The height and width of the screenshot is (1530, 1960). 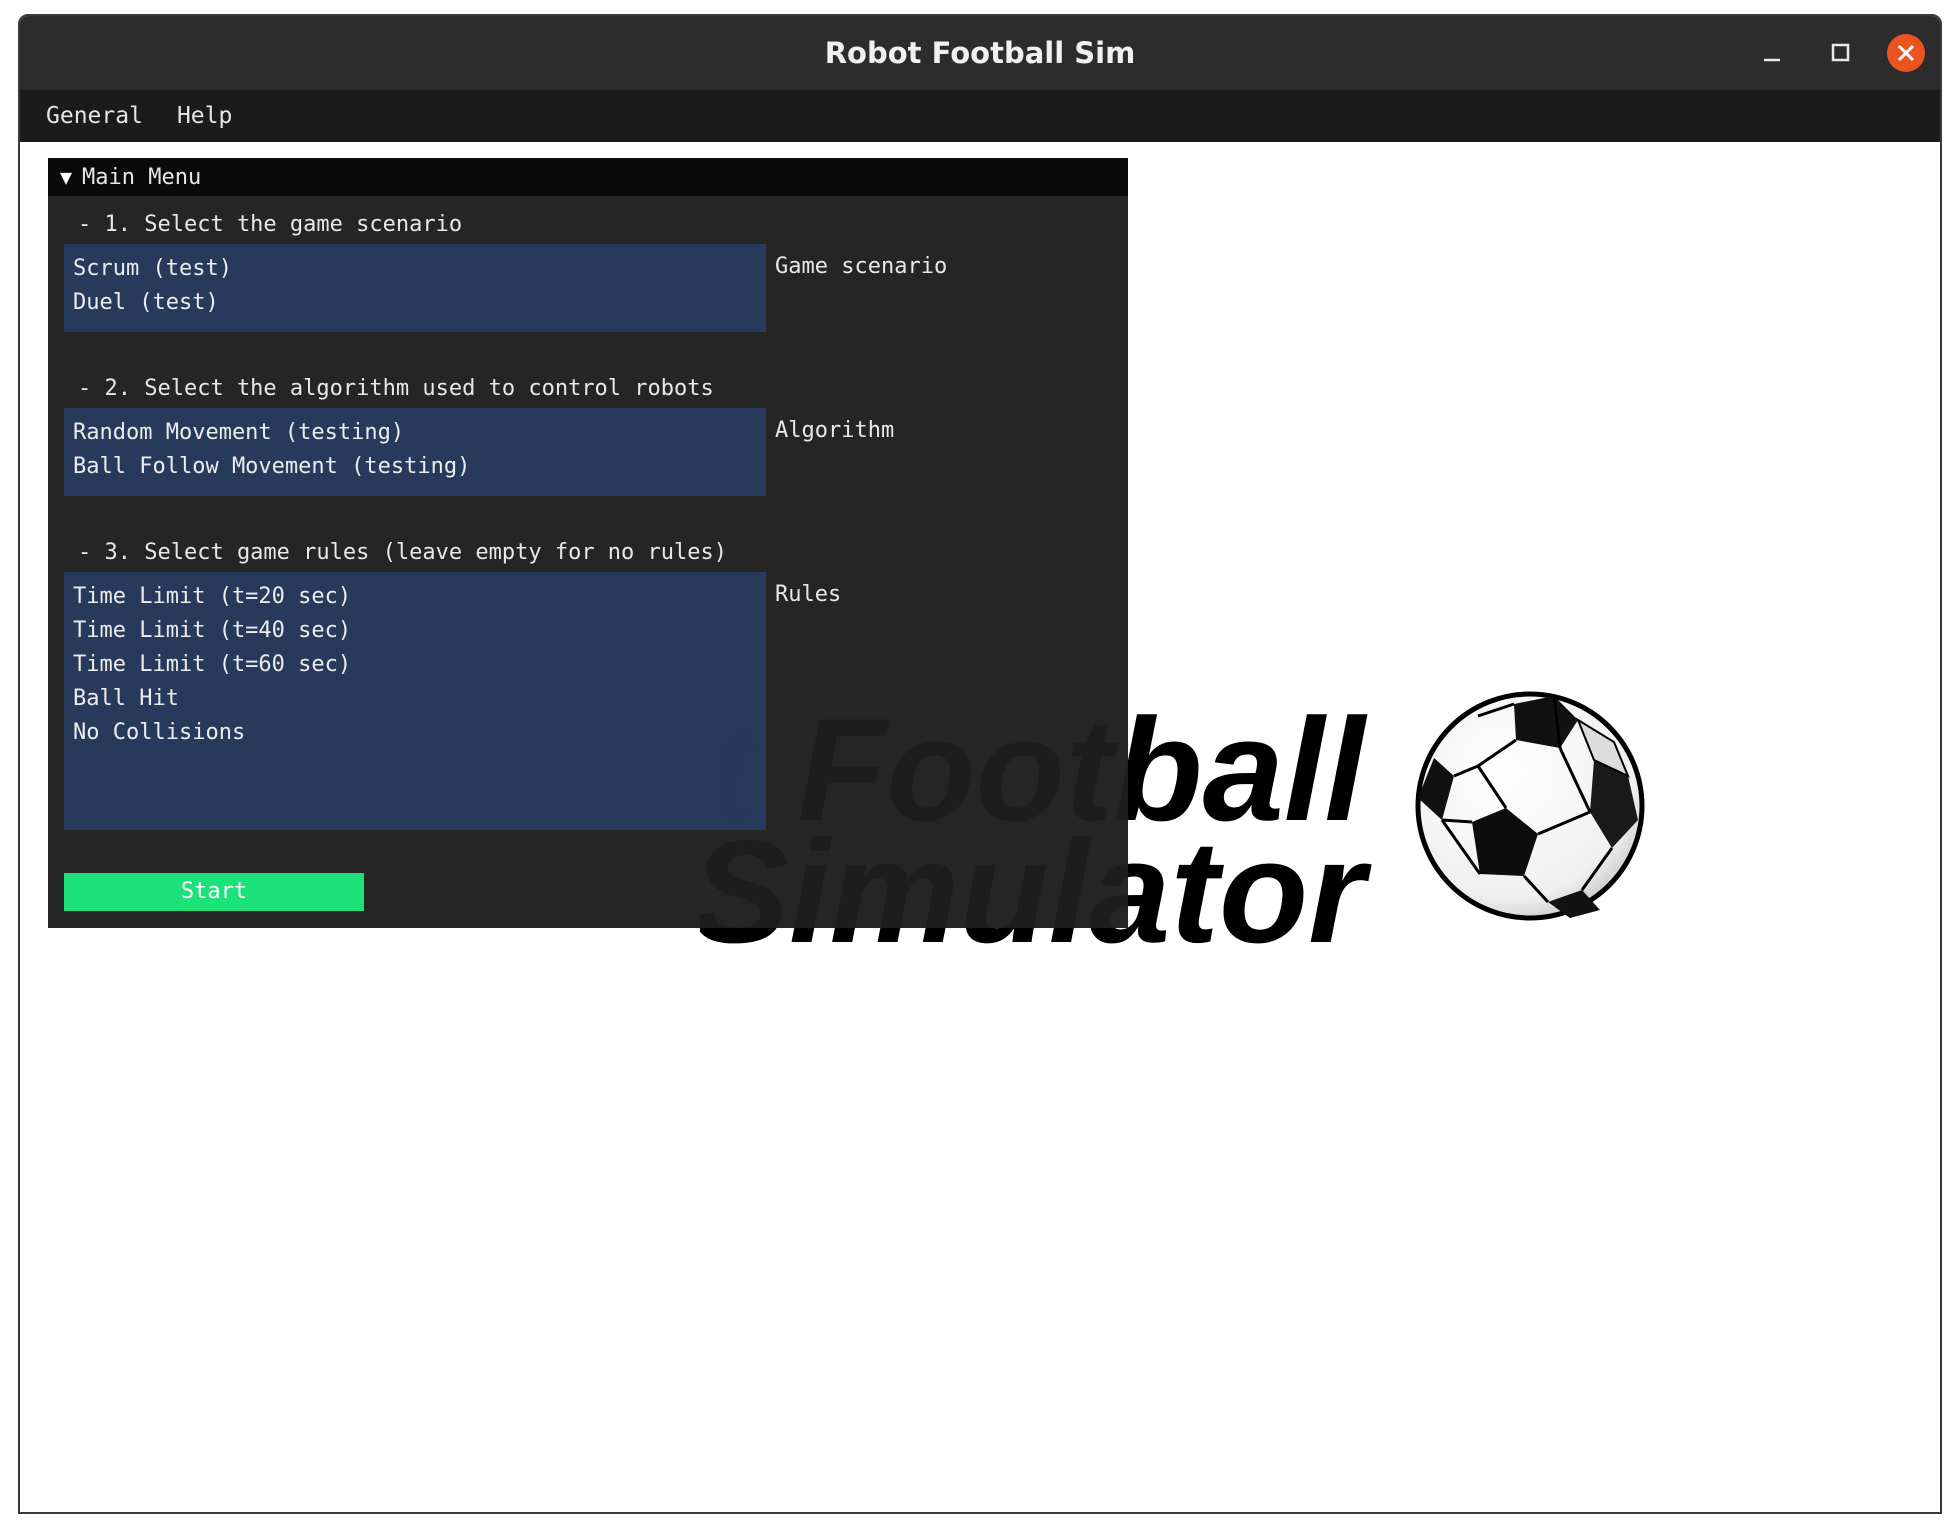 I want to click on list-item: Ball Follow Movement (testing), so click(x=415, y=467).